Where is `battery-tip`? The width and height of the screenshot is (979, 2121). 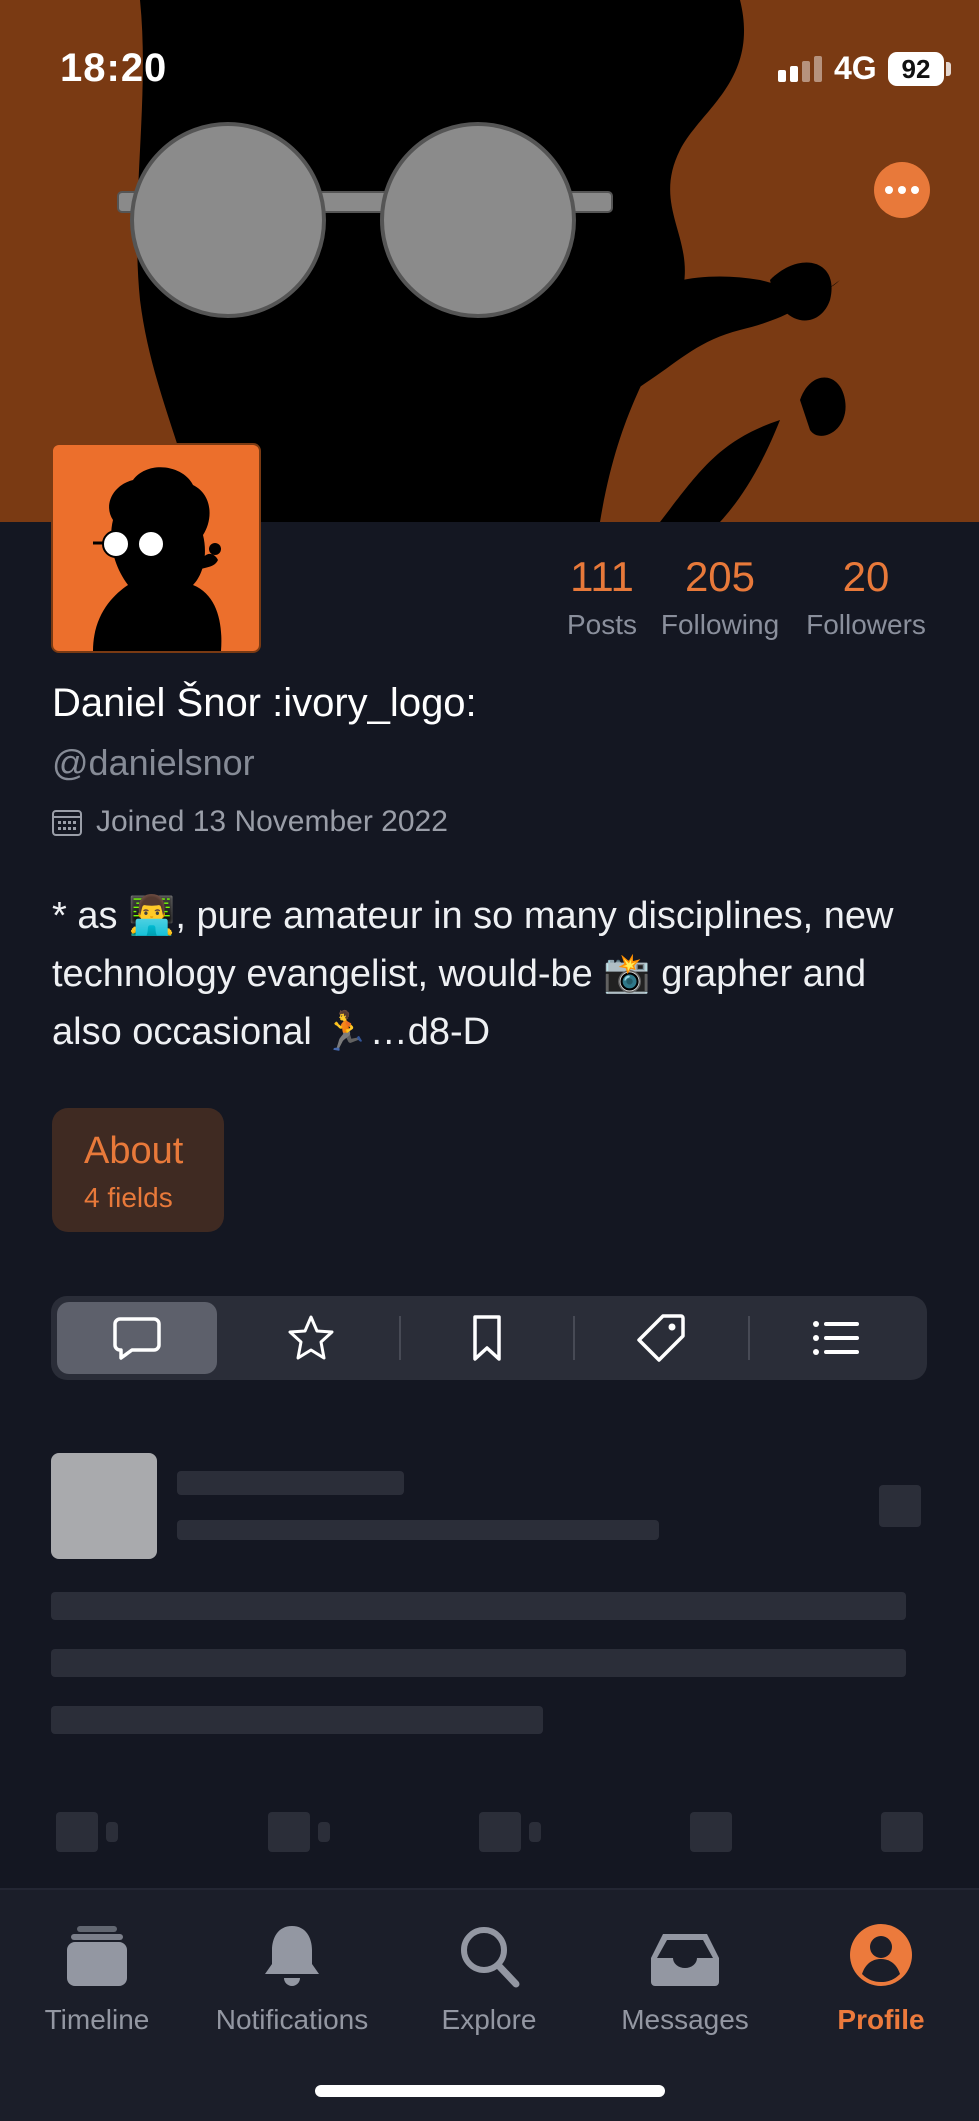 battery-tip is located at coordinates (948, 69).